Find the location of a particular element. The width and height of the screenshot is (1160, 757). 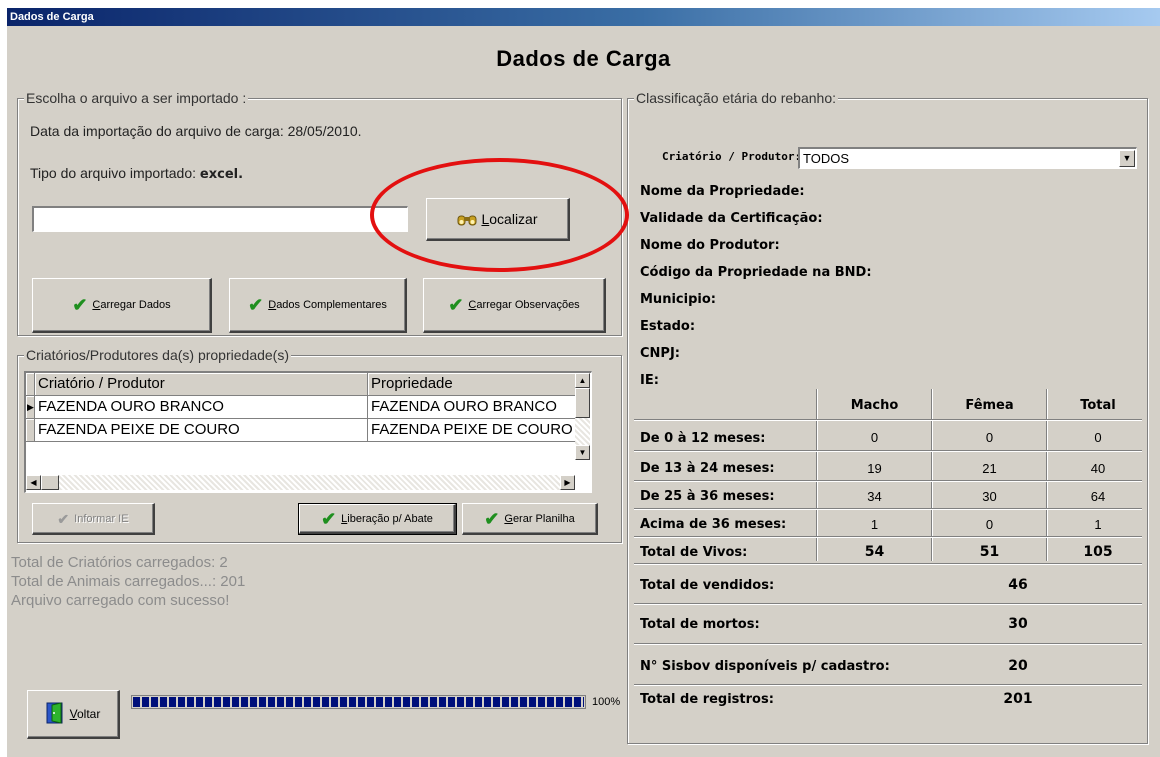

col-header-femea: Fêmea is located at coordinates (989, 405).